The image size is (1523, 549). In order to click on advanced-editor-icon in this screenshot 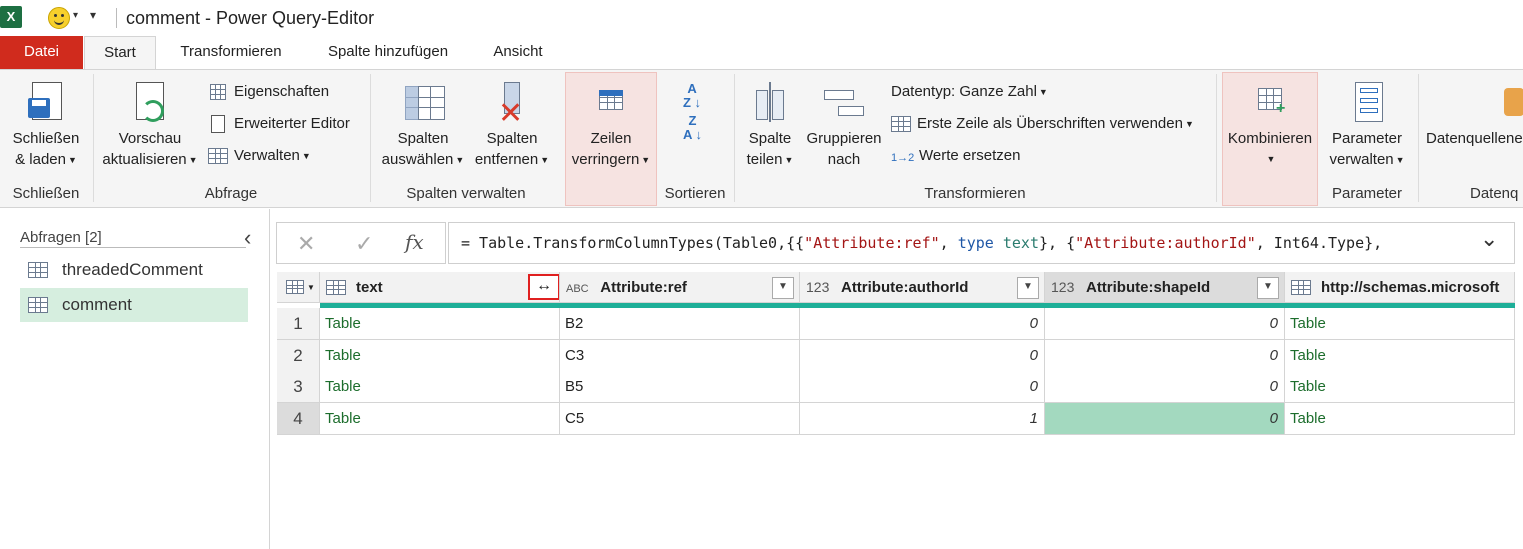, I will do `click(218, 124)`.